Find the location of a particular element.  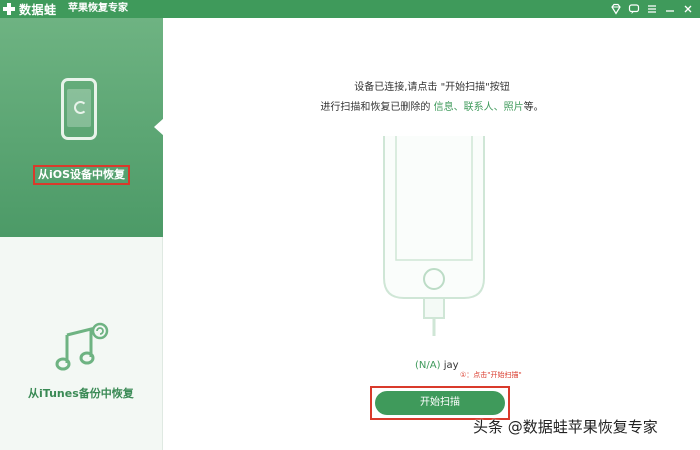

chat-icon is located at coordinates (634, 9).